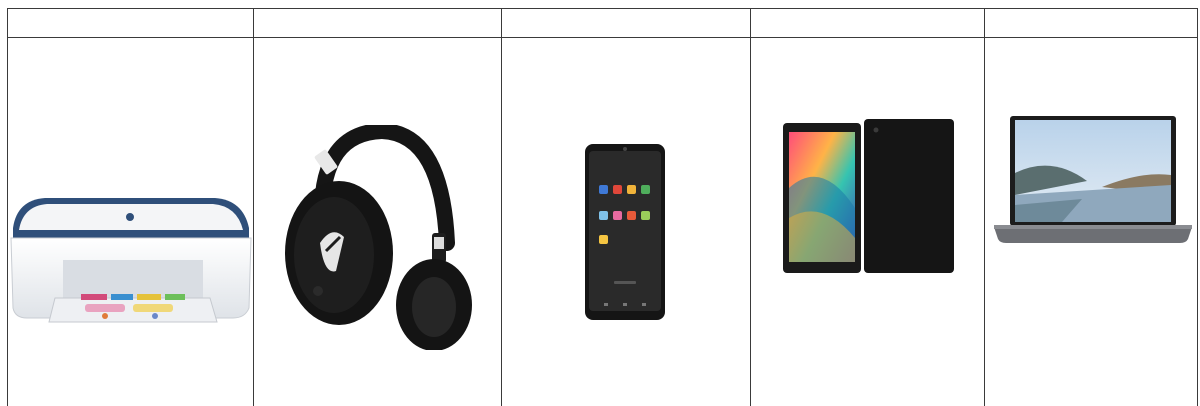 The image size is (1200, 406). What do you see at coordinates (377, 236) in the screenshot?
I see `headphones-icon` at bounding box center [377, 236].